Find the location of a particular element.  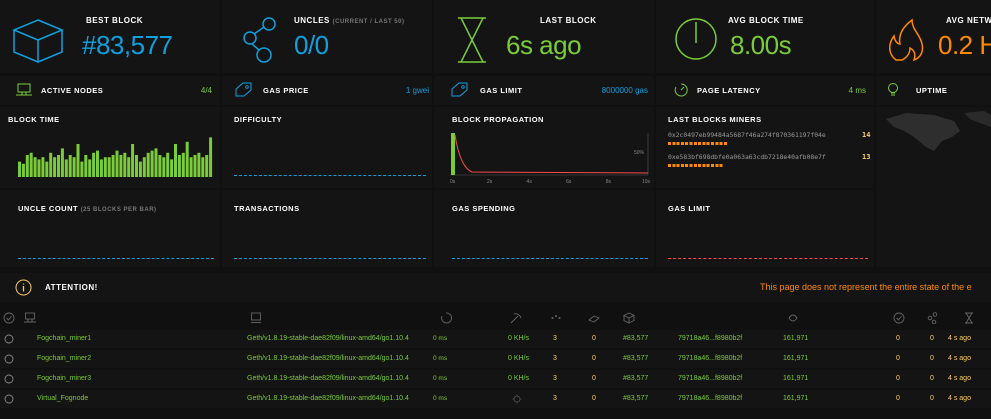

avg-network-panel: AVG NETW 0.2 H is located at coordinates (933, 36).